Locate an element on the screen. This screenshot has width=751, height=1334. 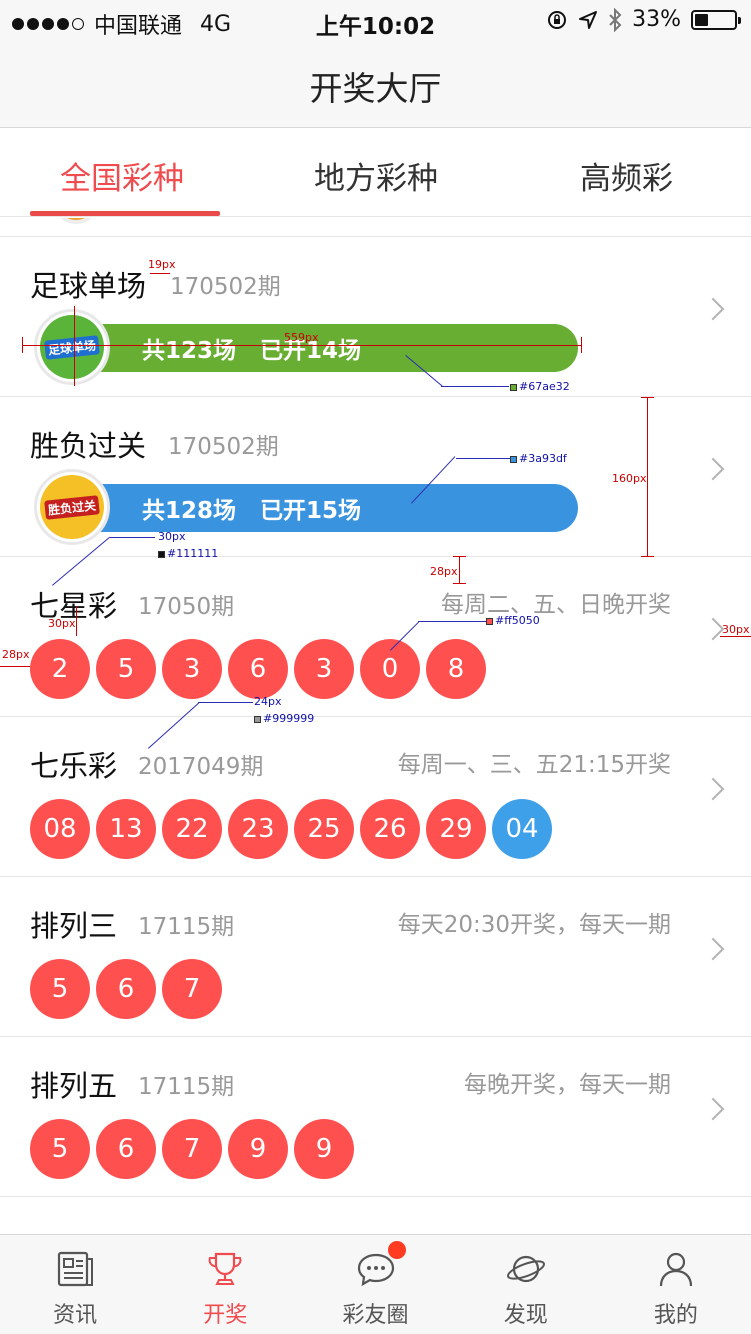
annotation-gap-30-b: 30px is located at coordinates (62, 623).